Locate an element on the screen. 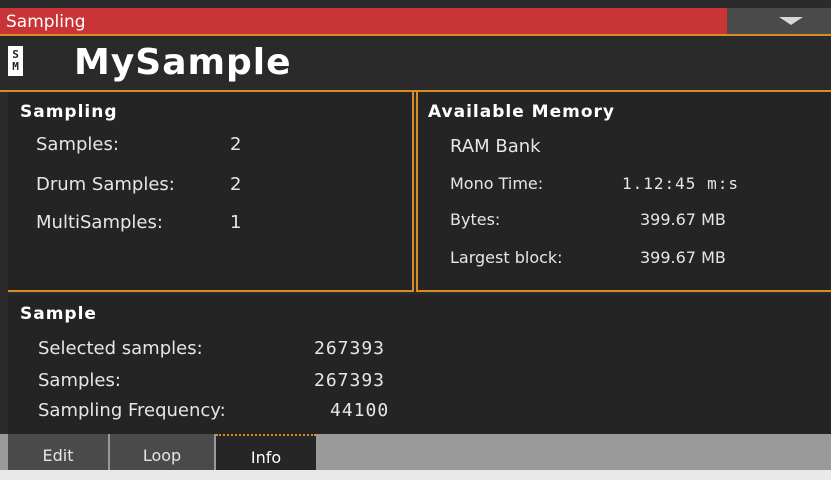  window-title: Sampling is located at coordinates (46, 22).